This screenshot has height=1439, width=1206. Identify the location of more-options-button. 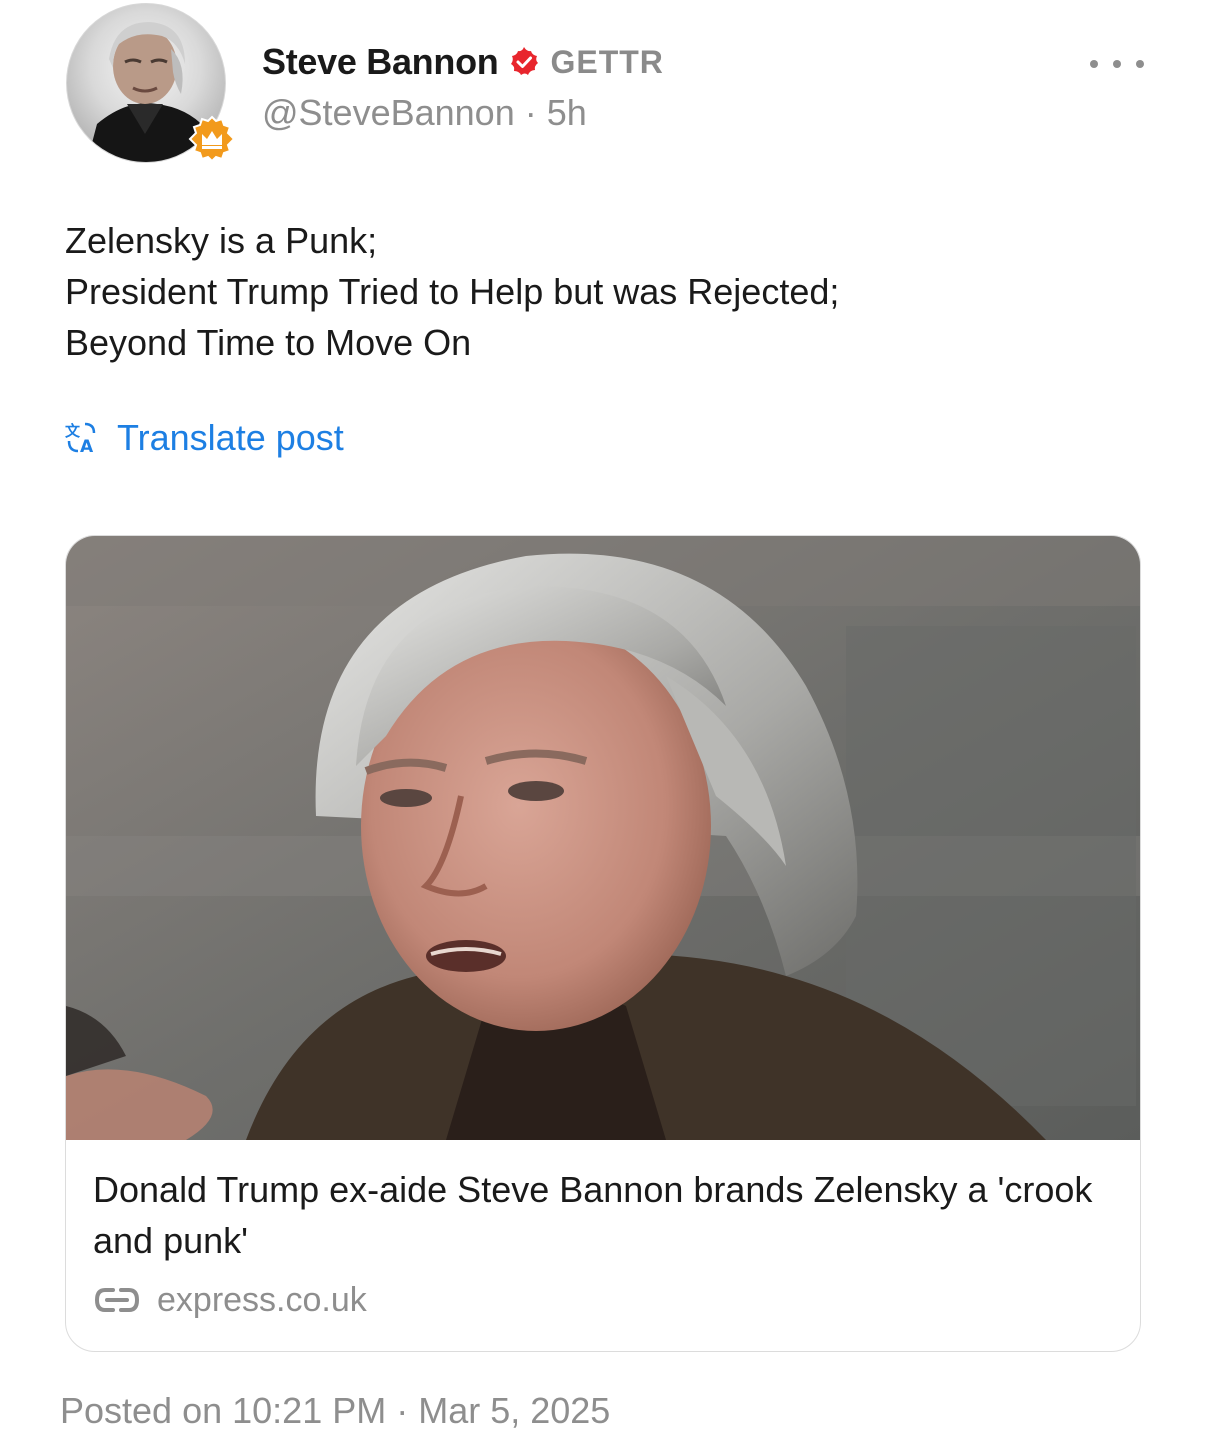
(1117, 64).